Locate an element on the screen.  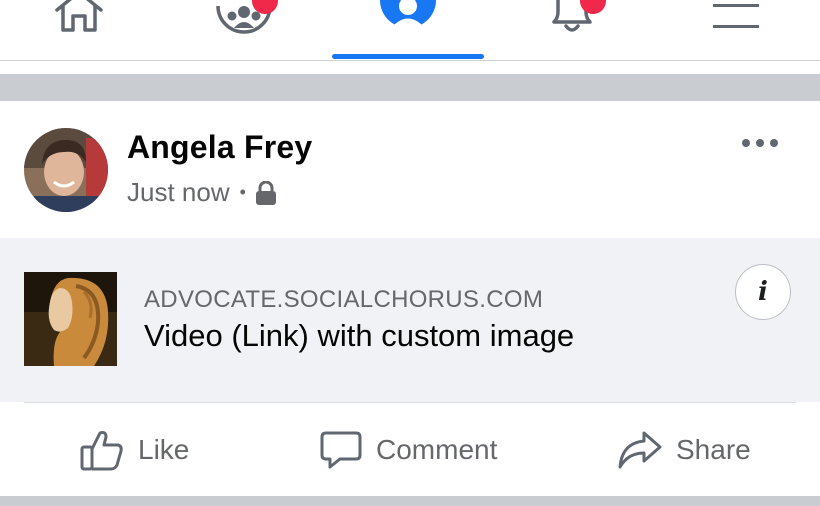
comment-label: Comment is located at coordinates (437, 449).